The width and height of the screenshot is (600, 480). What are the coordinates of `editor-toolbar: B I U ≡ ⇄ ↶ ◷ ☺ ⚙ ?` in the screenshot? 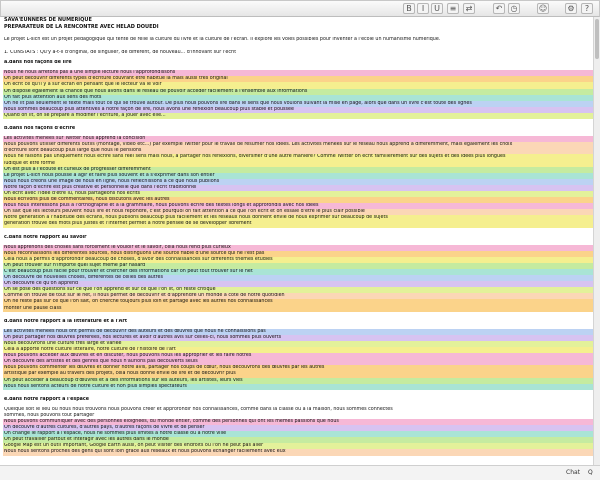 It's located at (300, 8).